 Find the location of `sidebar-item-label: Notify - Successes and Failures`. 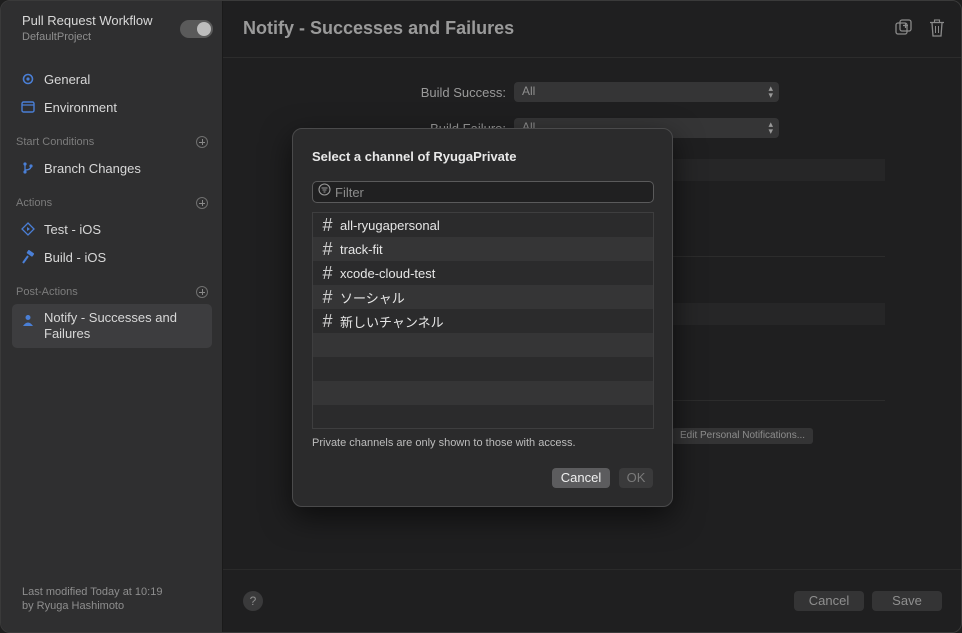

sidebar-item-label: Notify - Successes and Failures is located at coordinates (110, 326).